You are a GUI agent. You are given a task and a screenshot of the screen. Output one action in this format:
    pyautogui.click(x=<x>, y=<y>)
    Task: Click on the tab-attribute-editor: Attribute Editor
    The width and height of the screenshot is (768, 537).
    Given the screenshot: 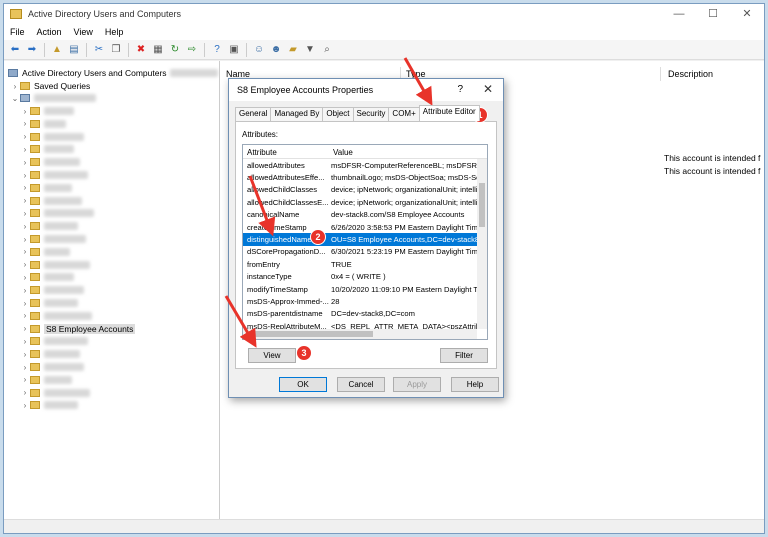 What is the action you would take?
    pyautogui.click(x=449, y=113)
    